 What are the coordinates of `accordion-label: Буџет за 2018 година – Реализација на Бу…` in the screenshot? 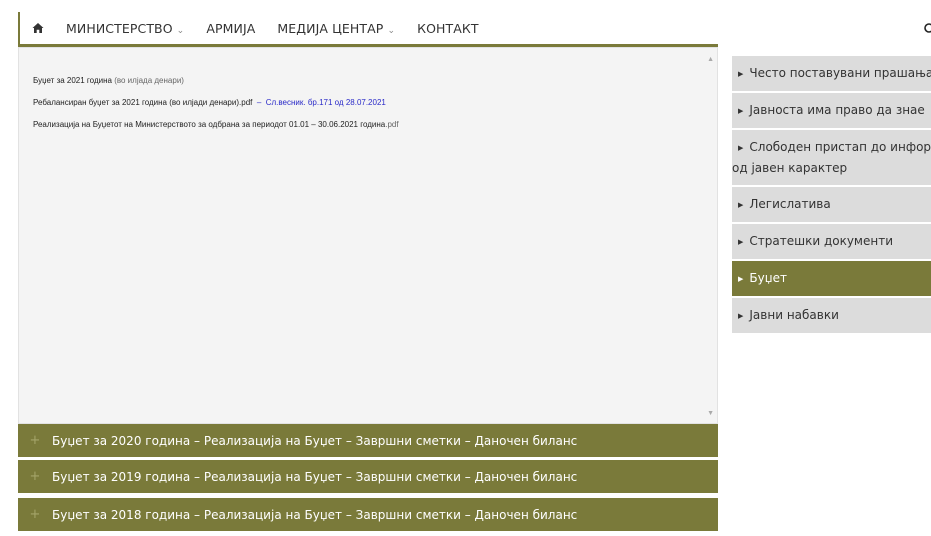 It's located at (315, 514).